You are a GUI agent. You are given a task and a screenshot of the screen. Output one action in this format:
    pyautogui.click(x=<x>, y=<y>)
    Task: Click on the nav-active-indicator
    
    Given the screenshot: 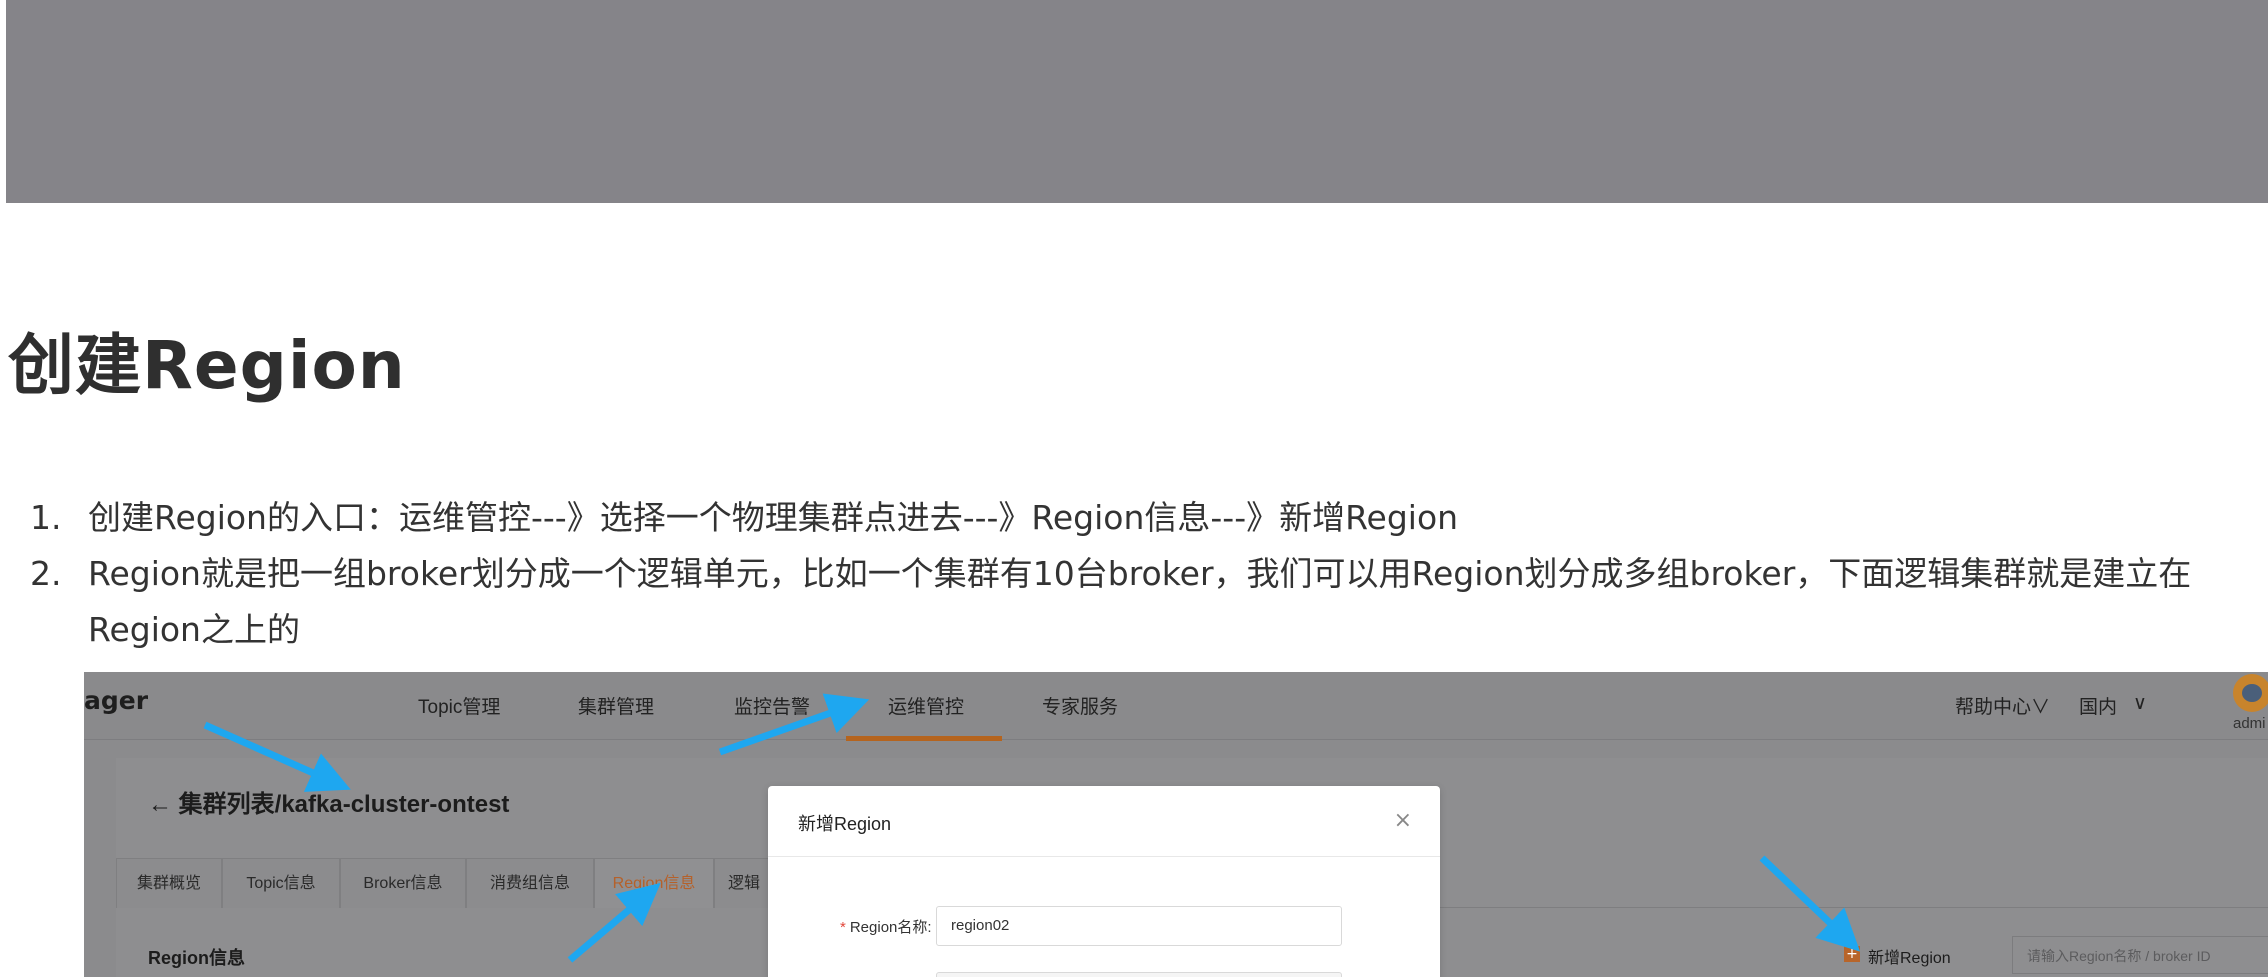 What is the action you would take?
    pyautogui.click(x=924, y=738)
    